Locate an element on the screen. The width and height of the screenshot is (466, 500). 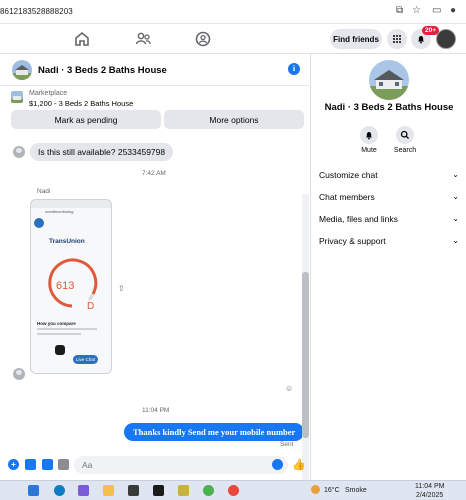
attachment-live-chat: Live Chat is located at coordinates (86, 359).